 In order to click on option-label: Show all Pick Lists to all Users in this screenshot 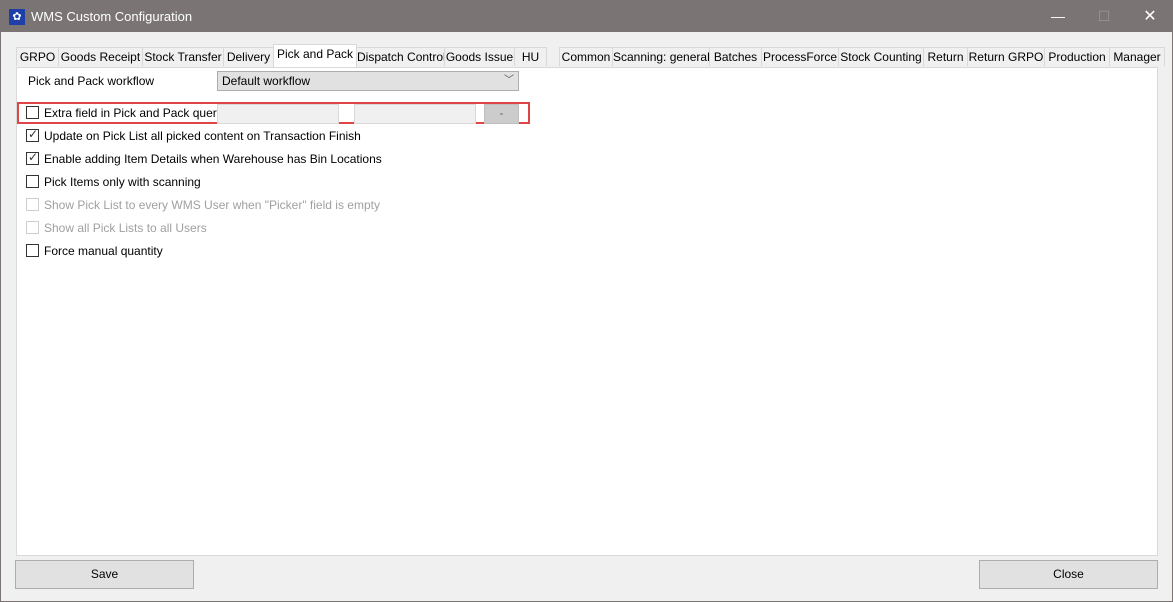, I will do `click(125, 228)`.